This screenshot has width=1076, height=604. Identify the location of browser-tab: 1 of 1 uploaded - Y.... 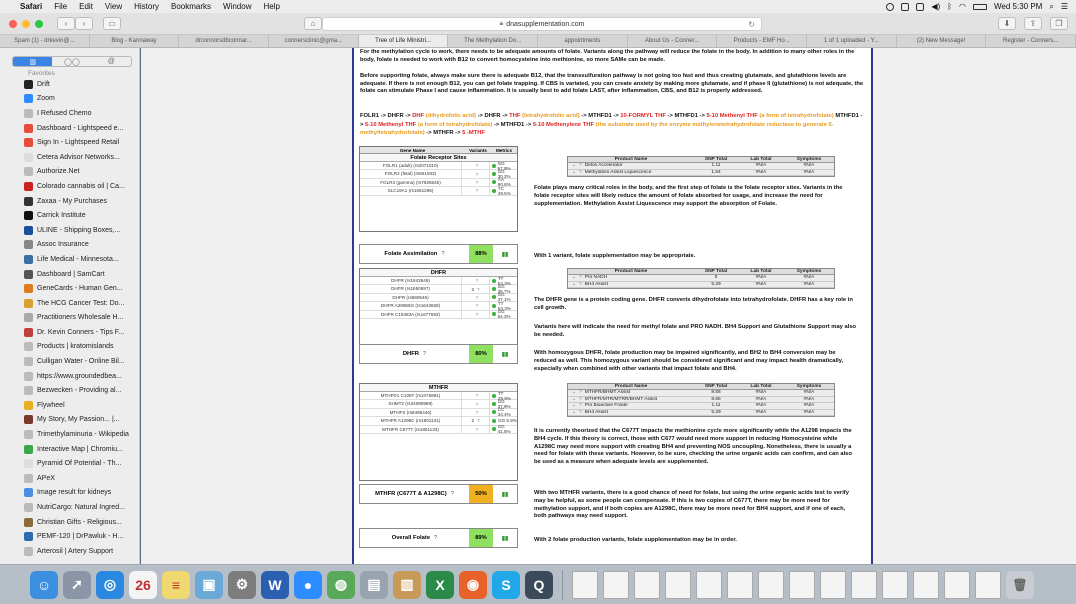
(852, 41).